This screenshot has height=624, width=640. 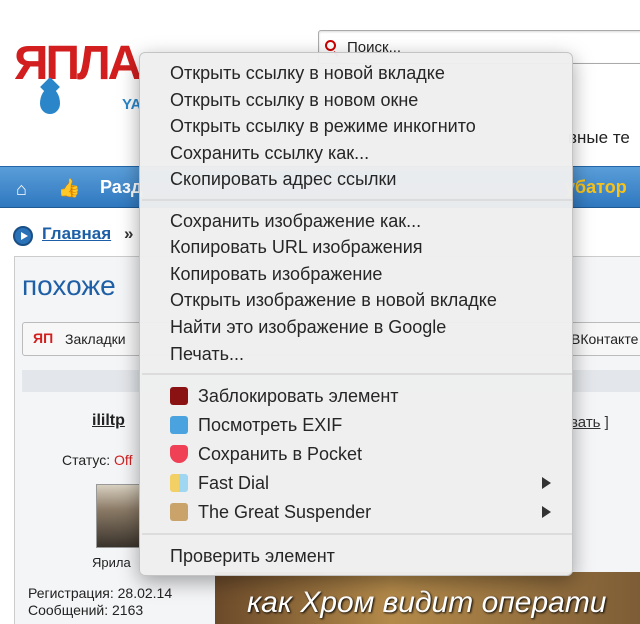 I want to click on reply-link: вать ], so click(x=589, y=422).